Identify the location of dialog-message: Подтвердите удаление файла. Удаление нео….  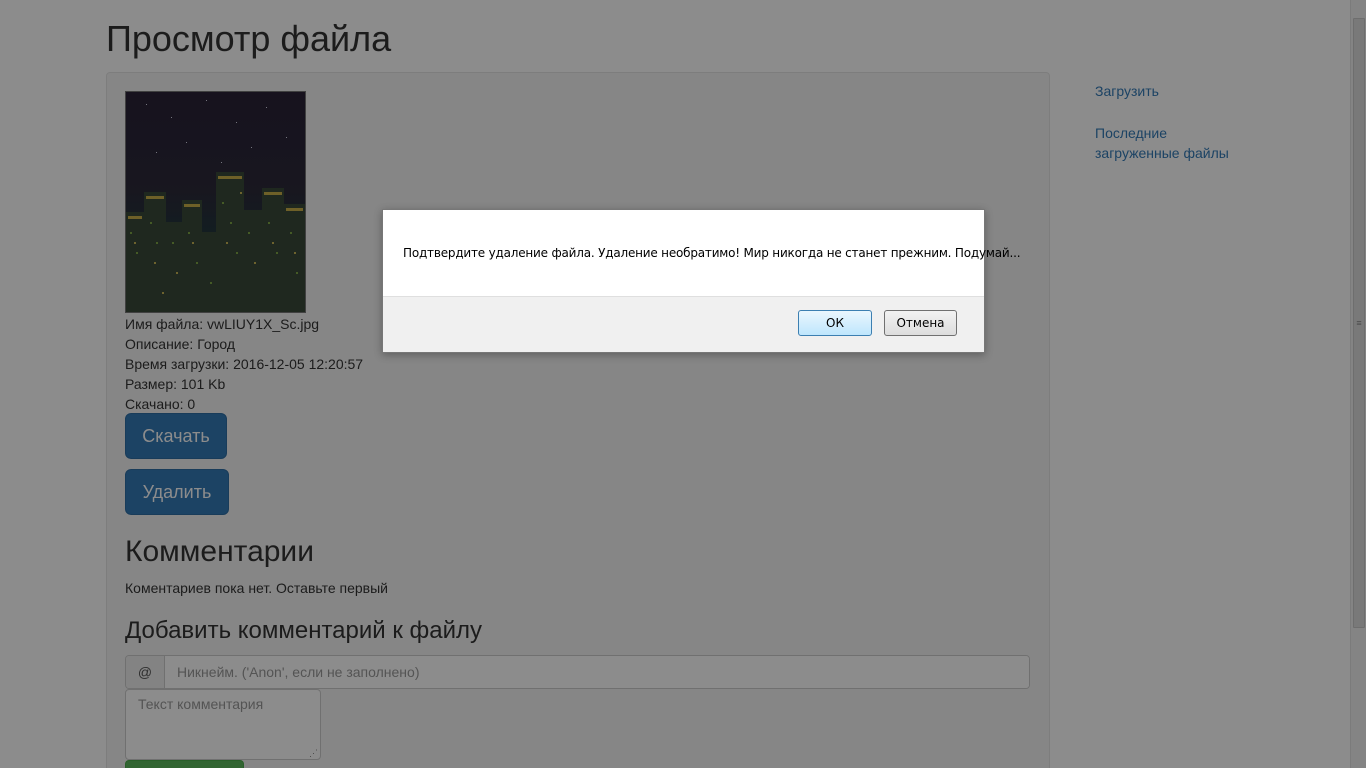
(712, 253).